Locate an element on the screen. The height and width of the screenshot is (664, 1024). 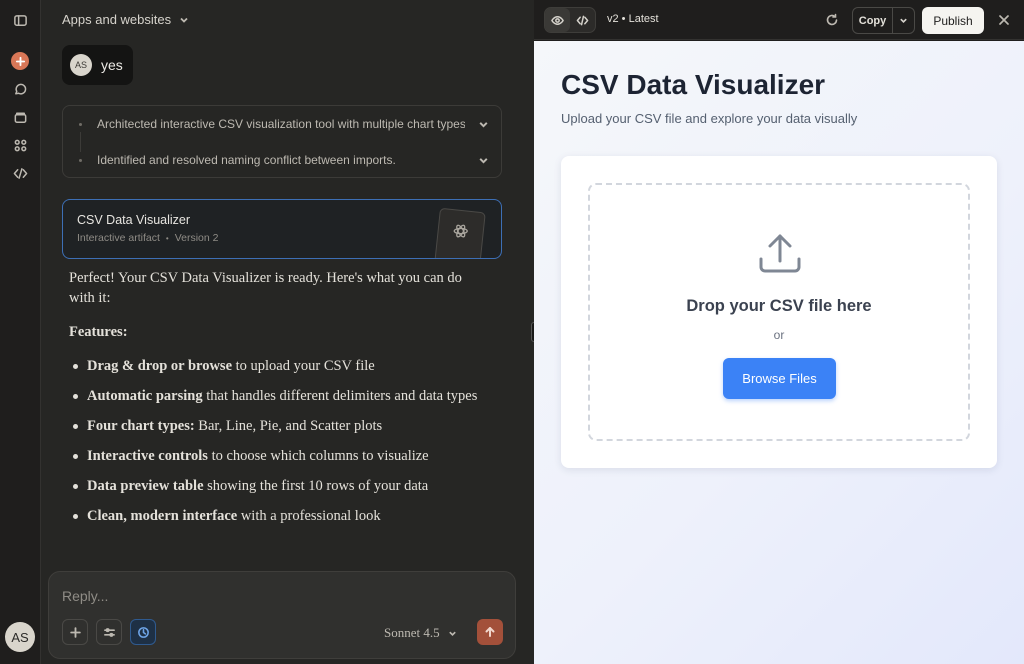
feature-description: to choose which columns to visualize is located at coordinates (318, 456).